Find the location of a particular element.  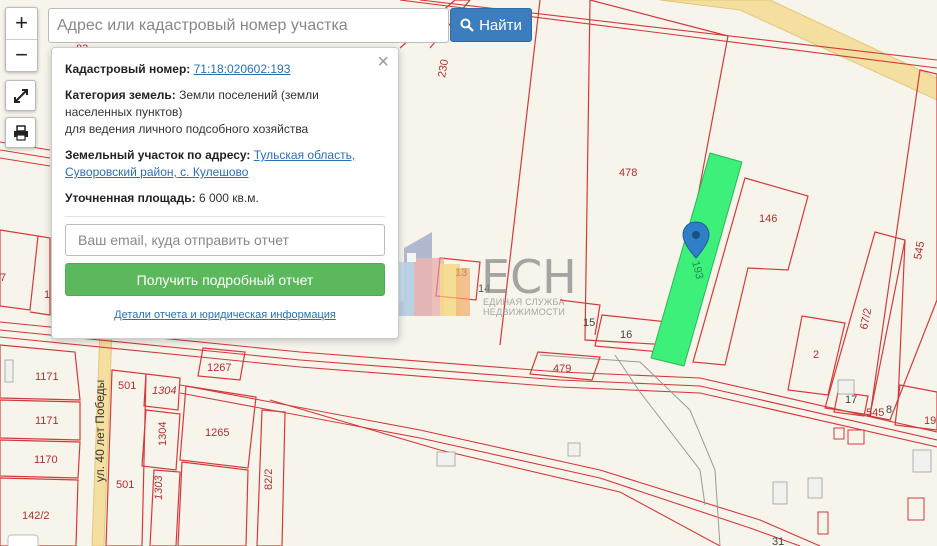

plot-label: 146 is located at coordinates (768, 219).